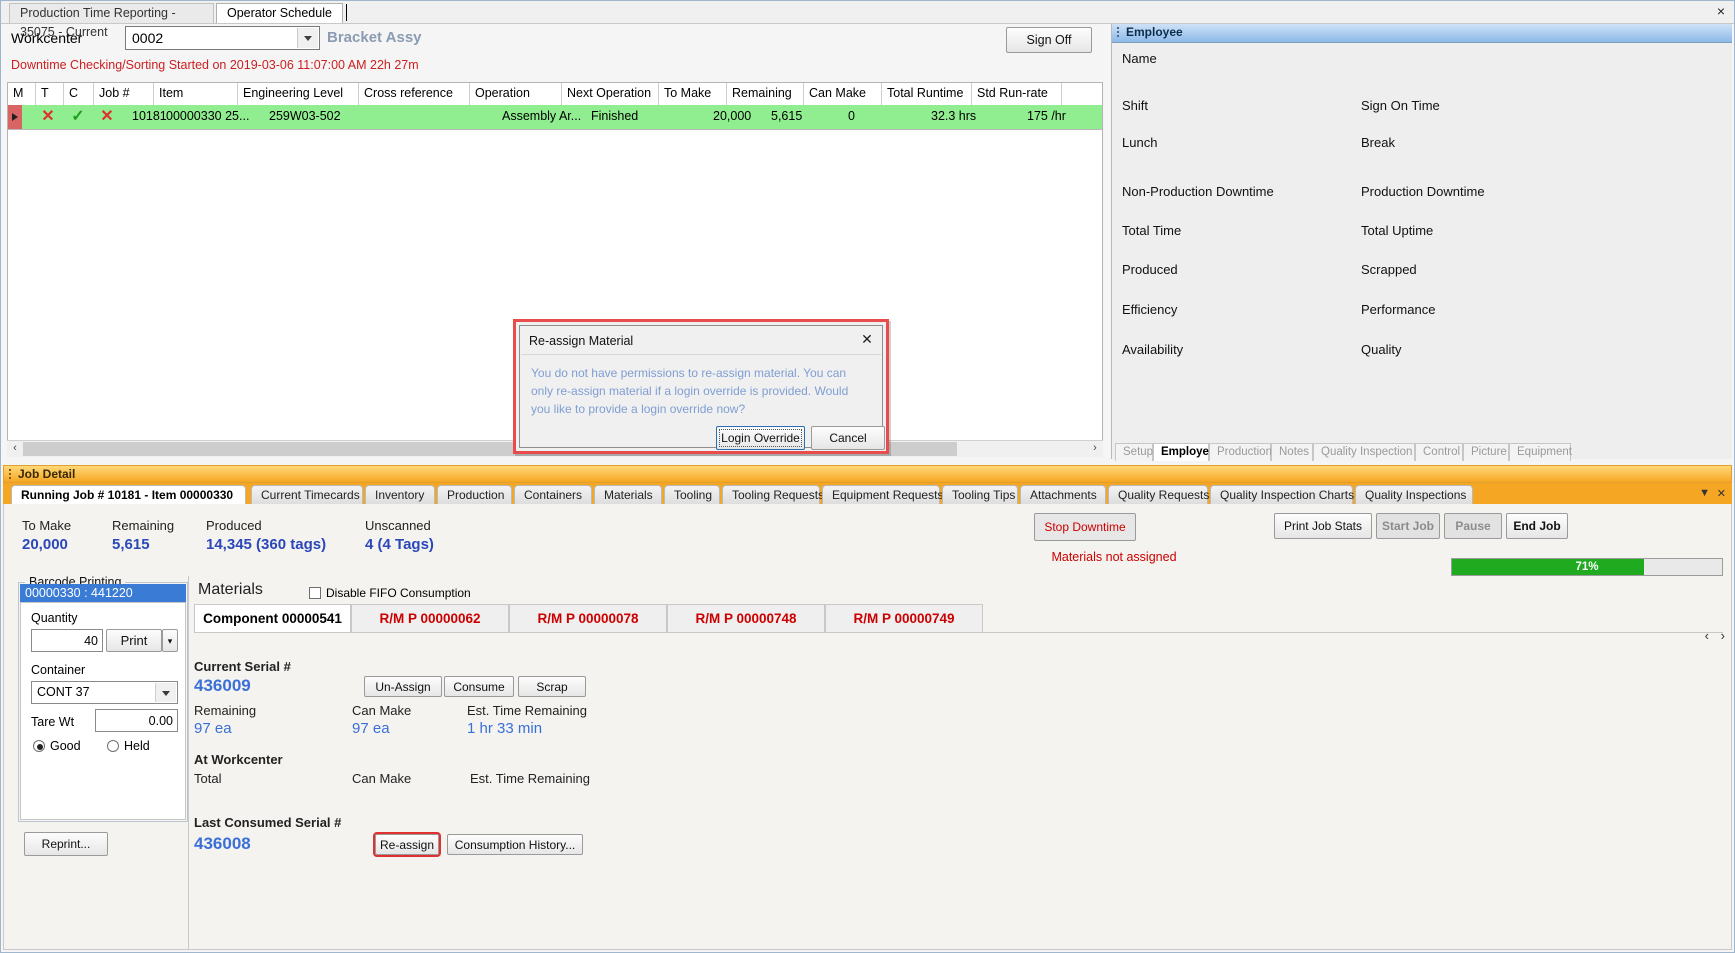 This screenshot has width=1735, height=953. Describe the element at coordinates (1184, 452) in the screenshot. I see `tab-employee: Employee` at that location.